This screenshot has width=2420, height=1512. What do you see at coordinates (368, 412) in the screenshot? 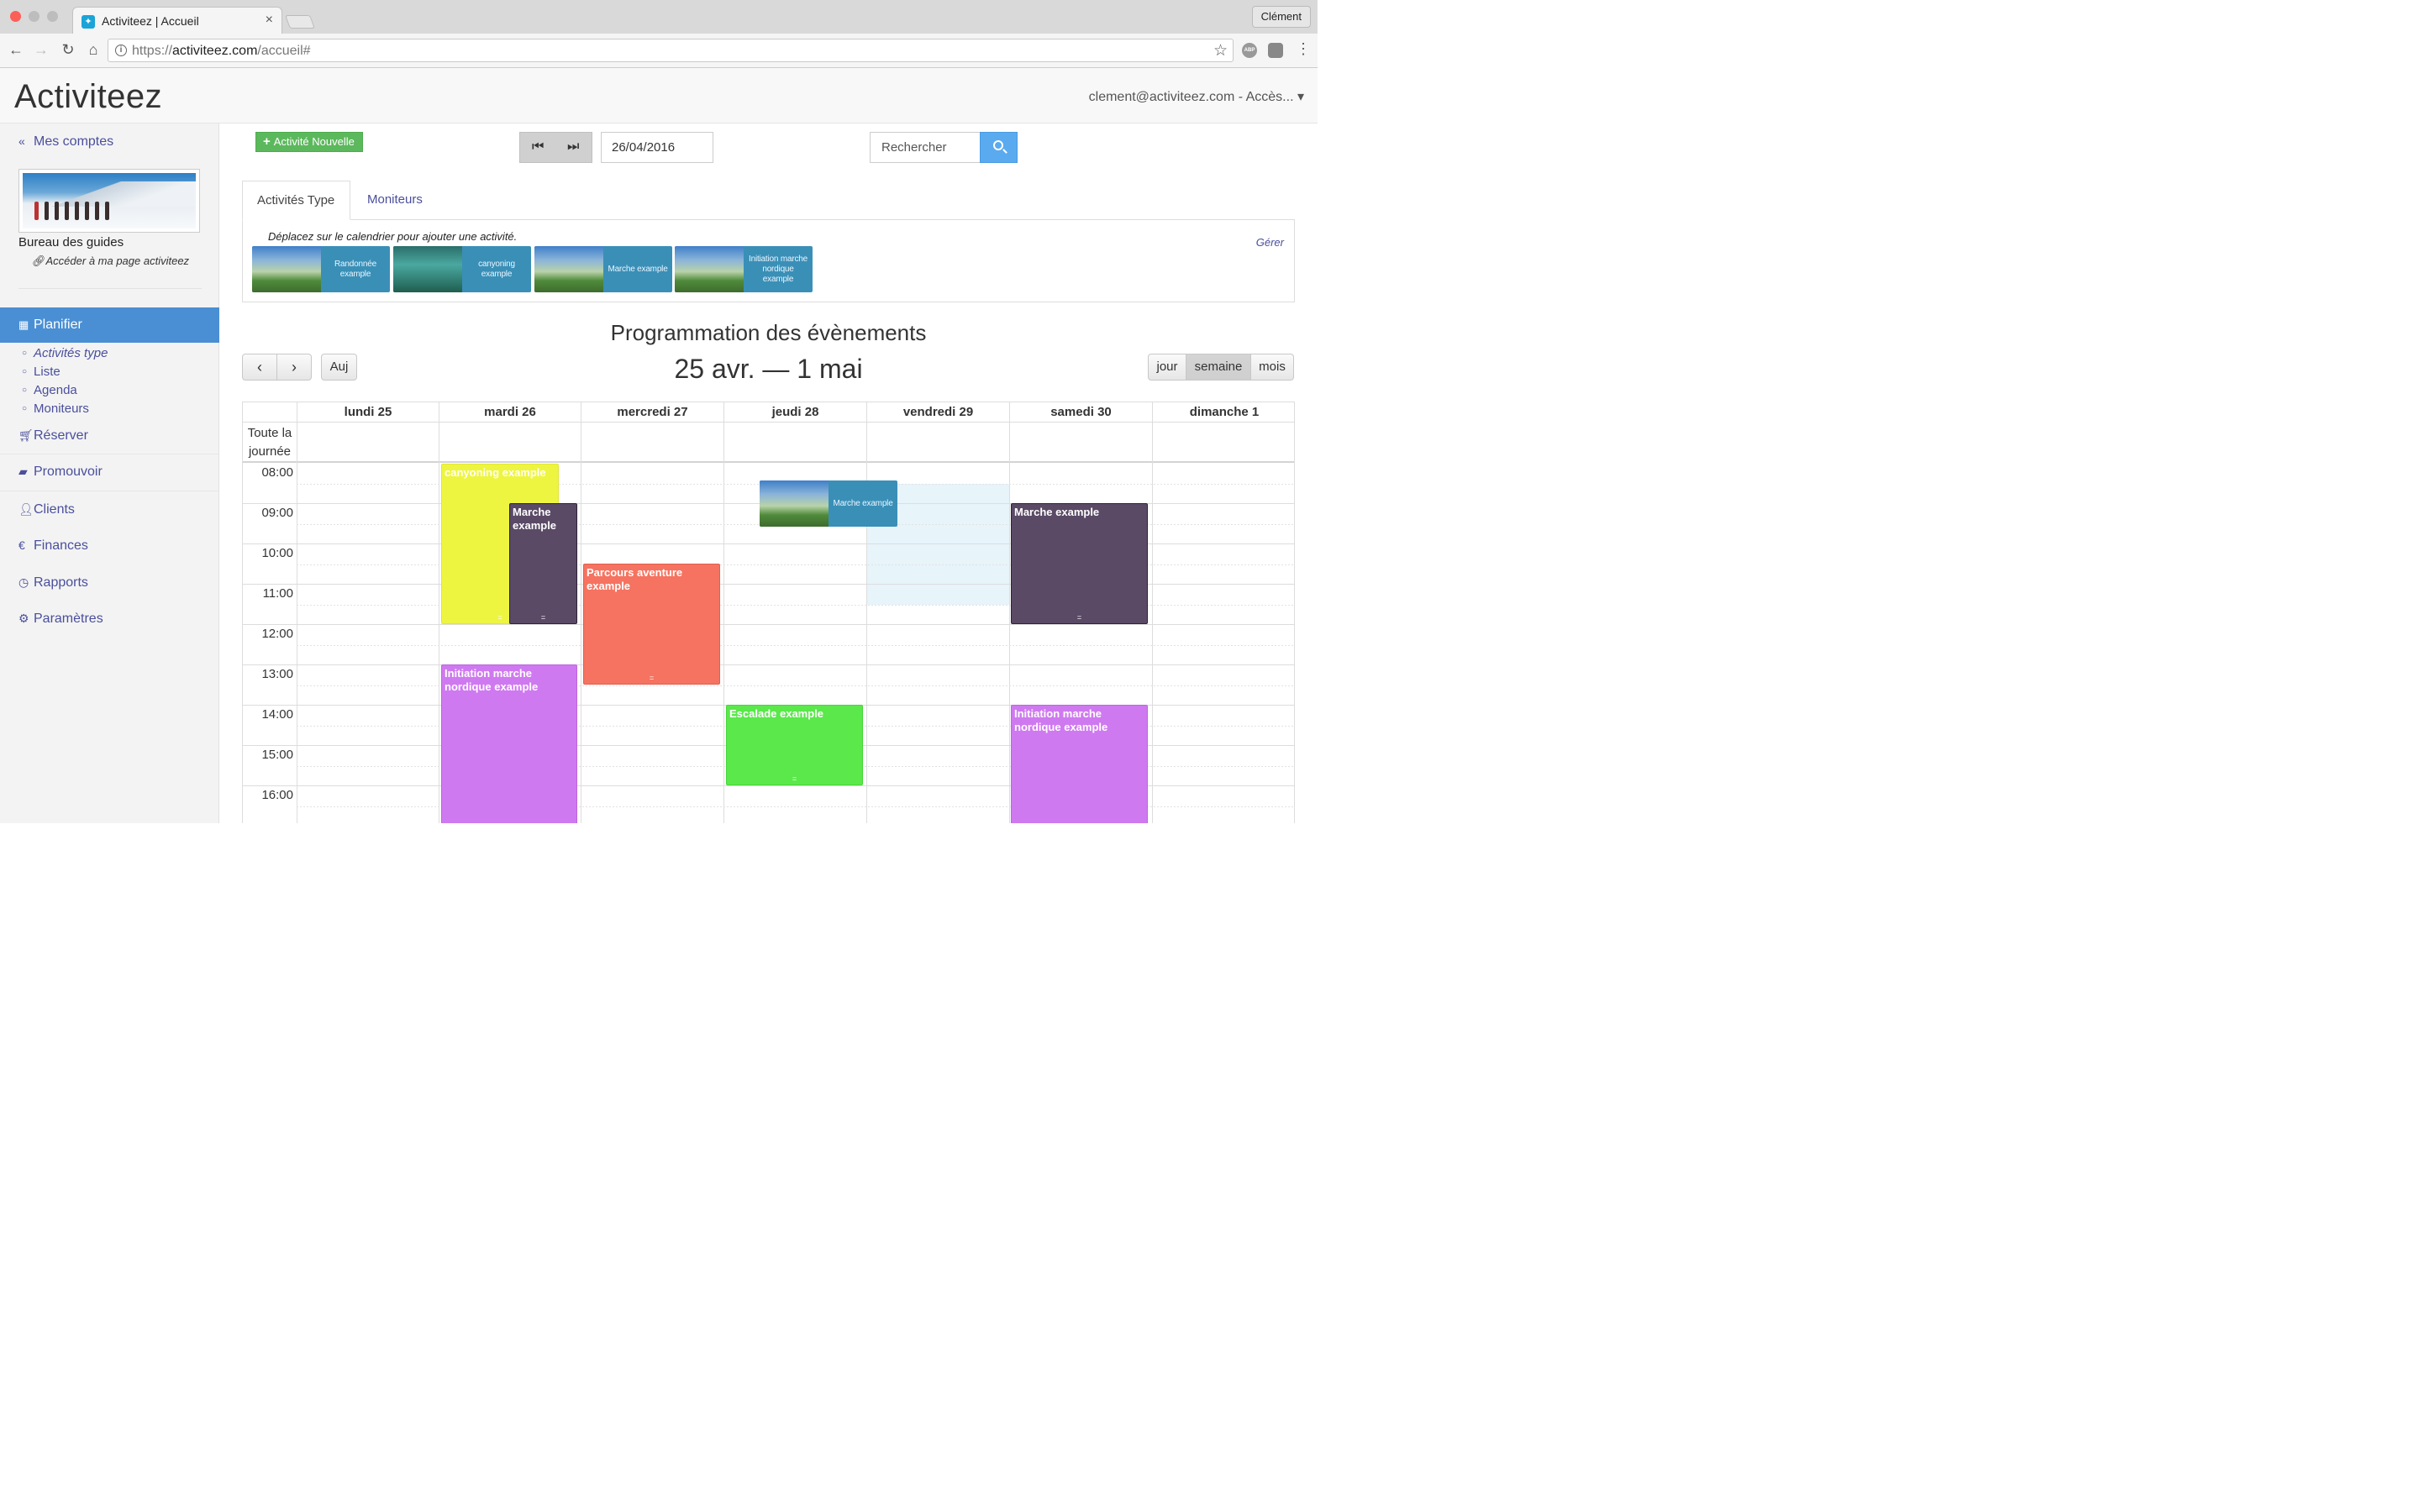
I see `day-header: lundi 25` at bounding box center [368, 412].